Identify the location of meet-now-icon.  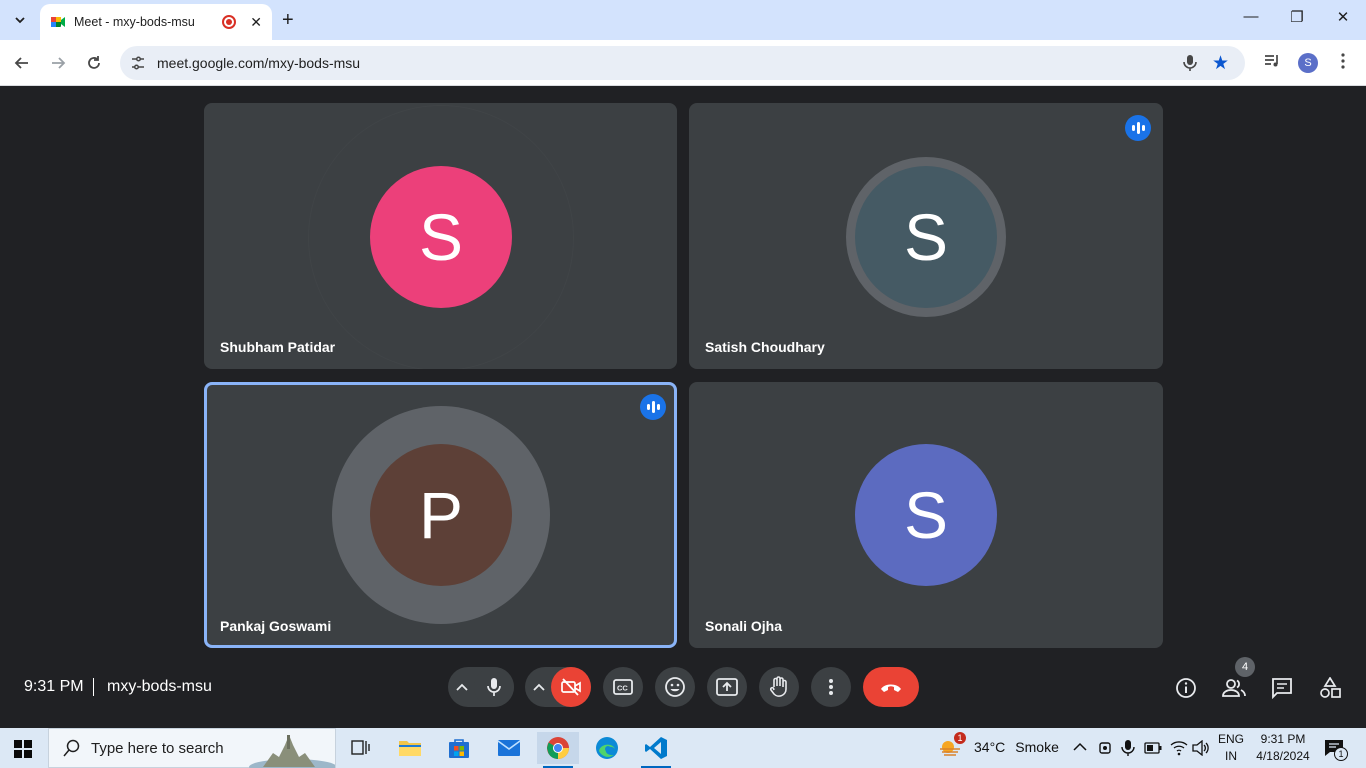
(1105, 748).